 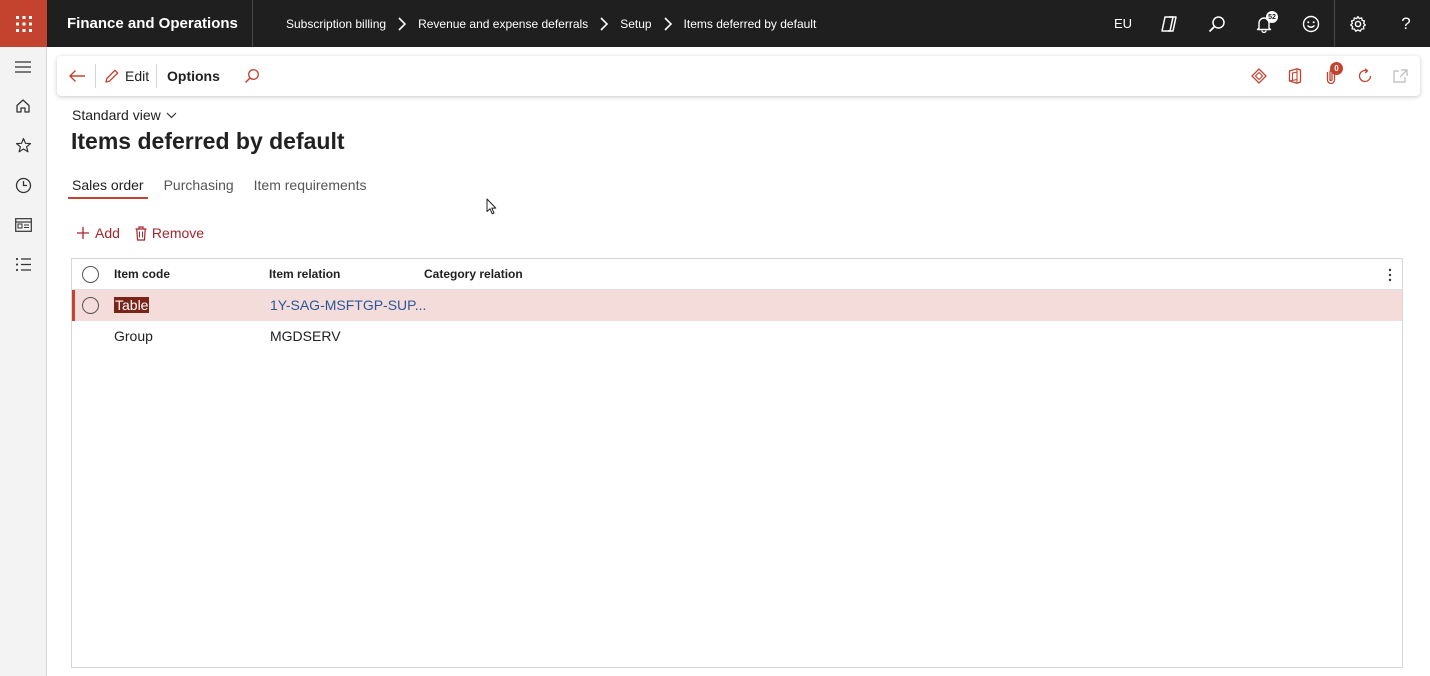 I want to click on item-code-value: Table, so click(x=132, y=305).